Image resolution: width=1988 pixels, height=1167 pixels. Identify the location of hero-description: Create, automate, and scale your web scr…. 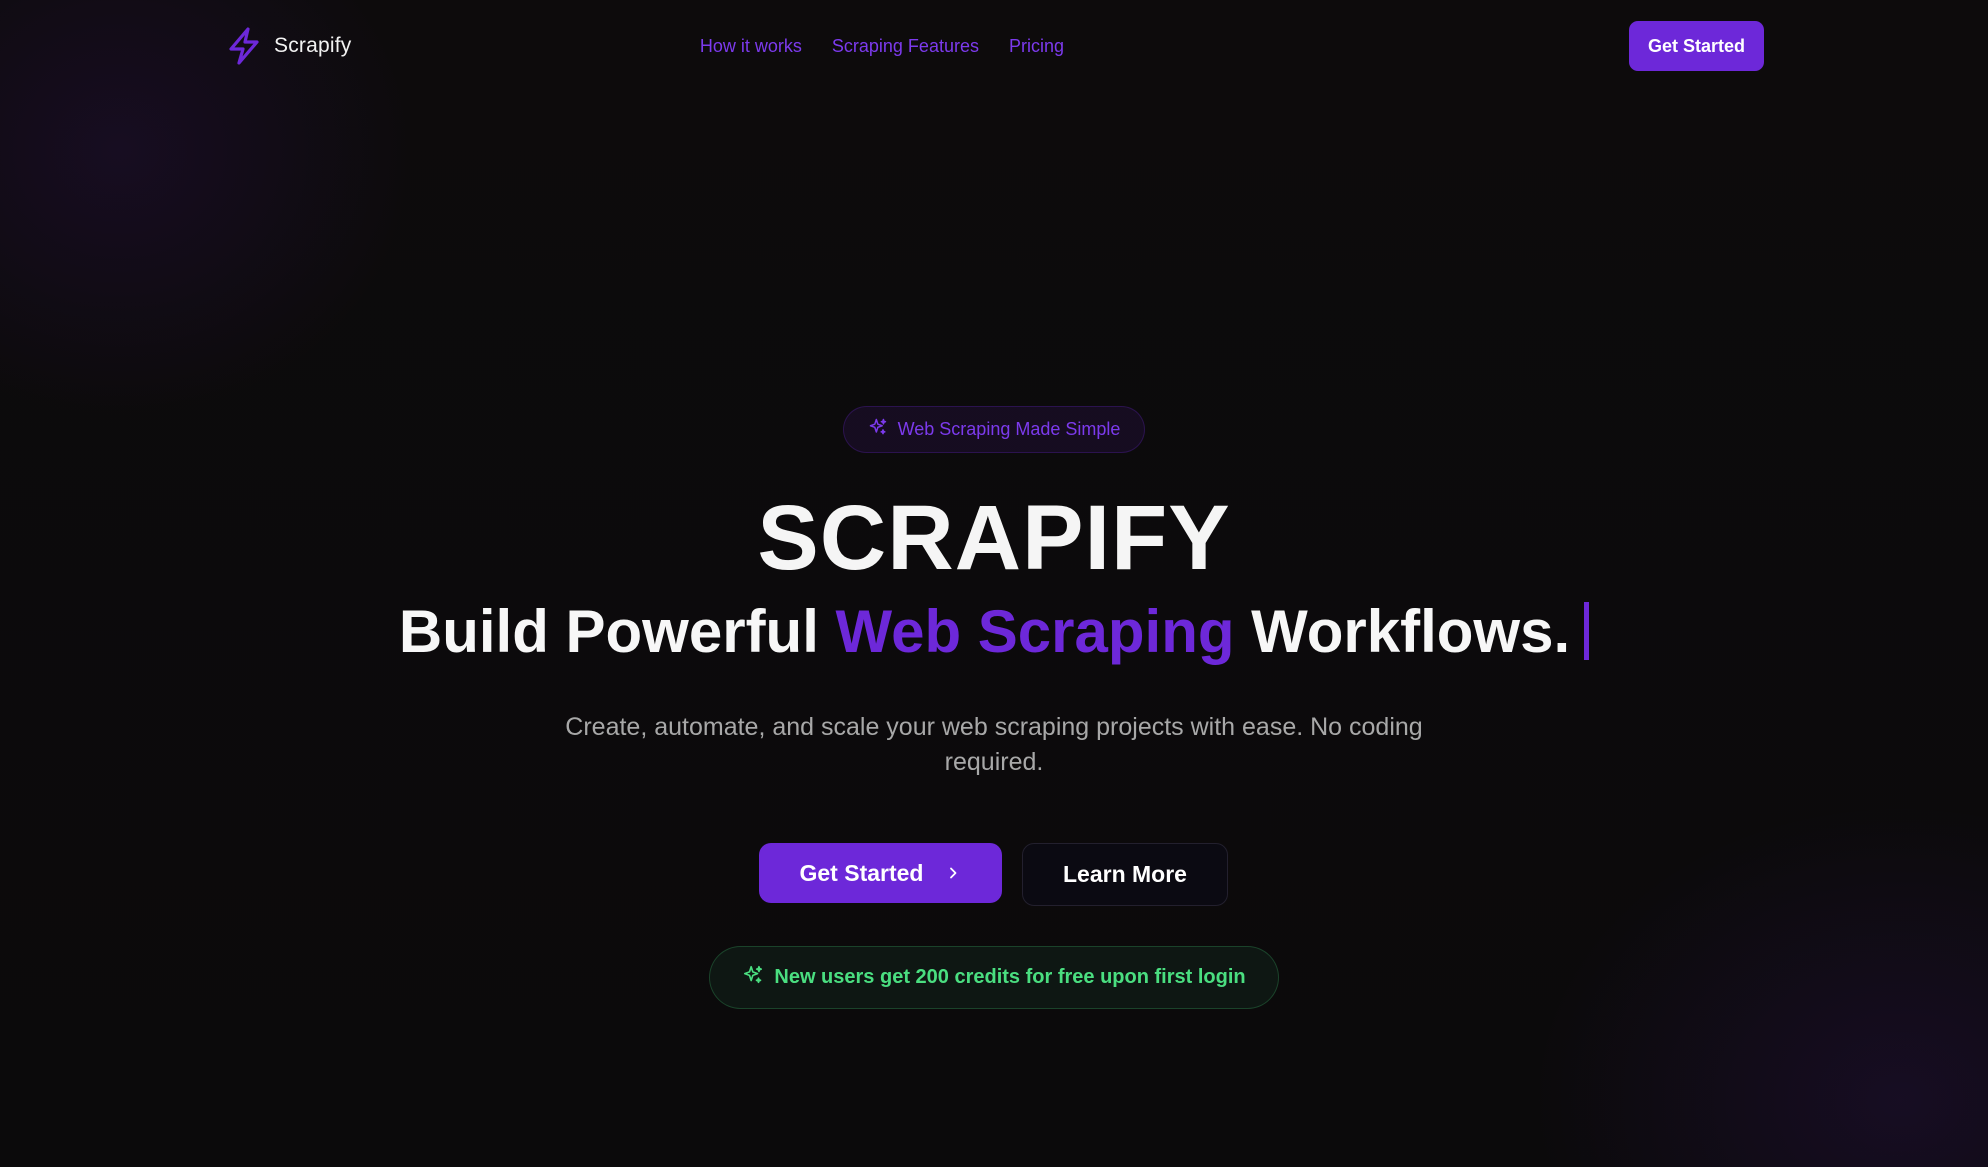
(994, 744).